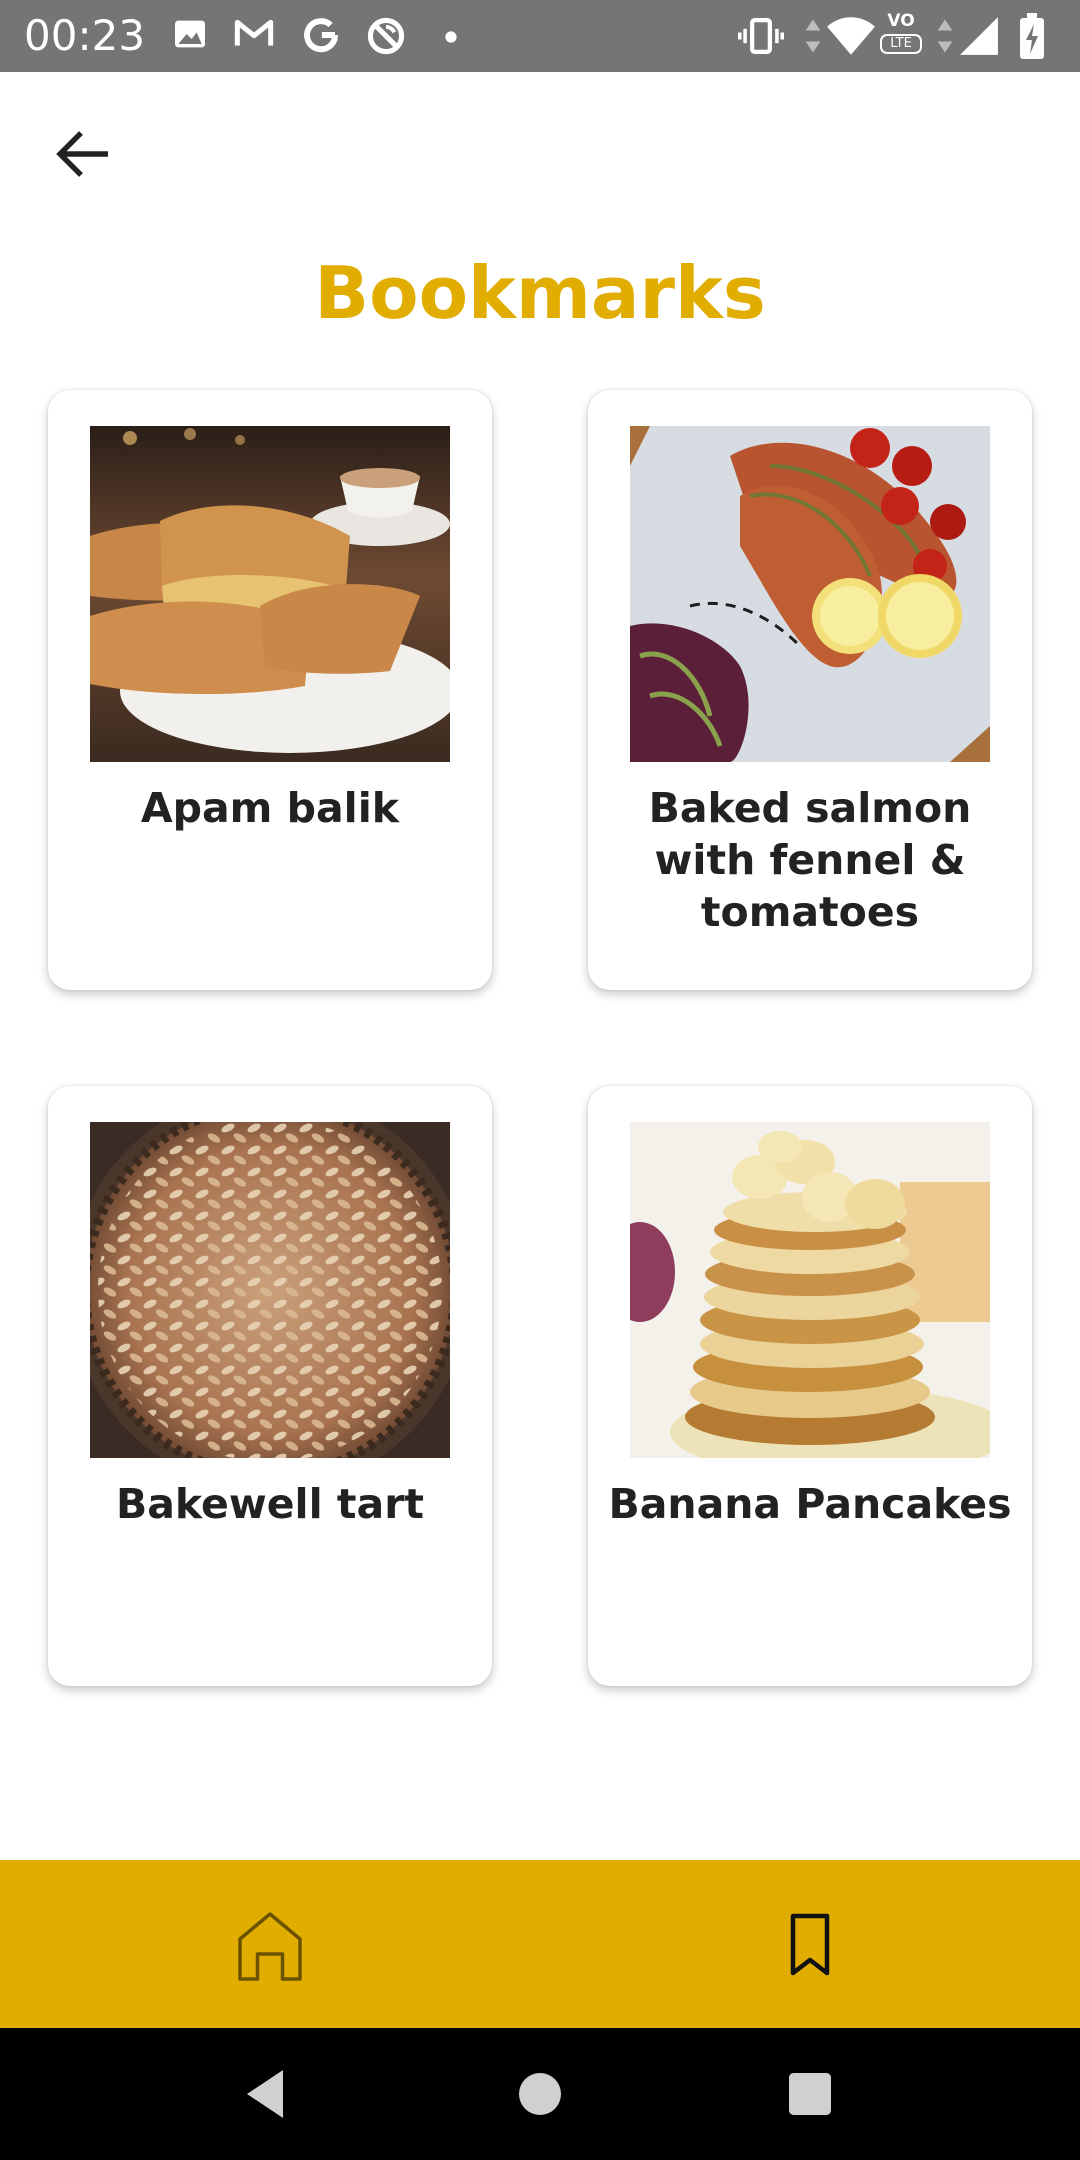 This screenshot has height=2160, width=1080. I want to click on data-arrows-2-icon, so click(945, 36).